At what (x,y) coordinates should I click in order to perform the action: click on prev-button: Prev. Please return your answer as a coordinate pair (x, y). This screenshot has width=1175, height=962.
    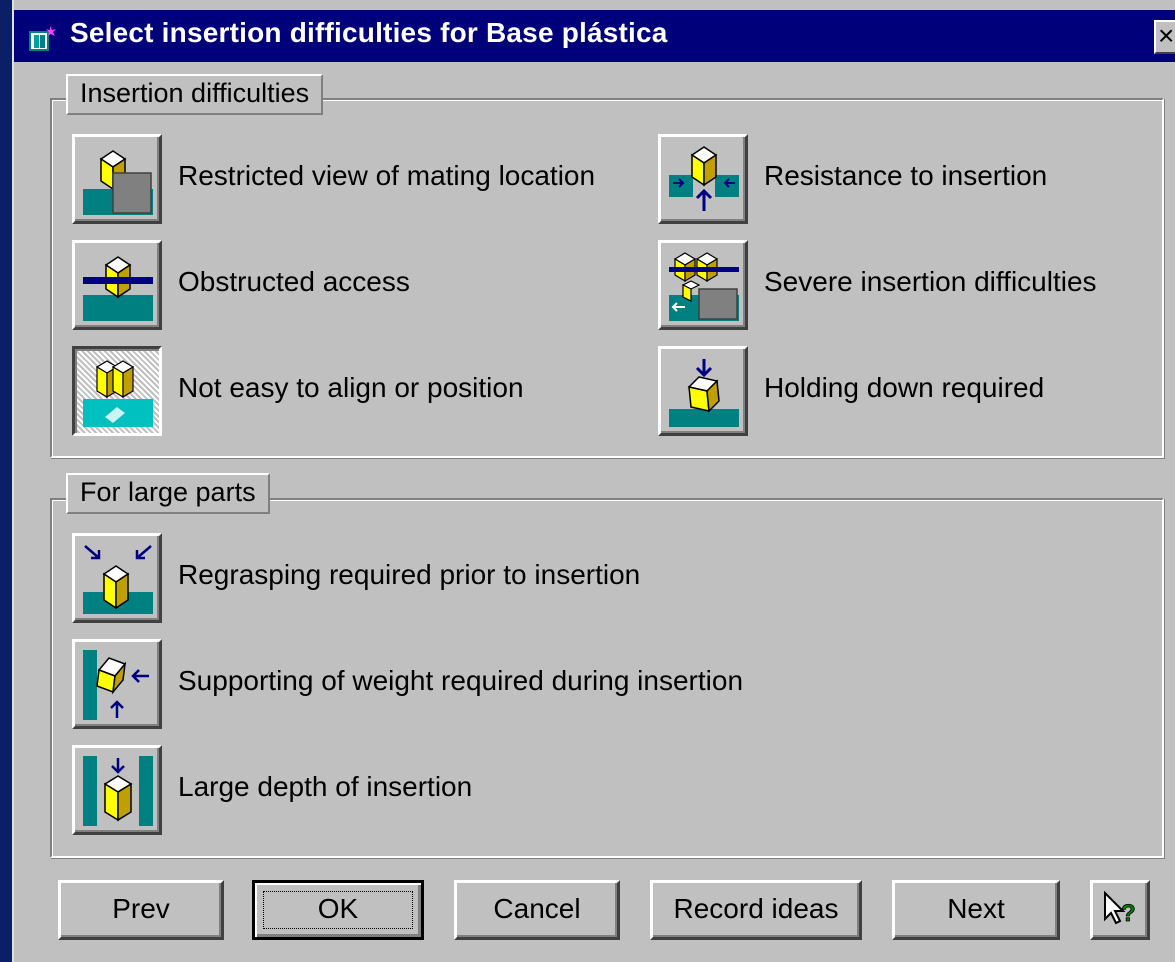
    Looking at the image, I should click on (141, 910).